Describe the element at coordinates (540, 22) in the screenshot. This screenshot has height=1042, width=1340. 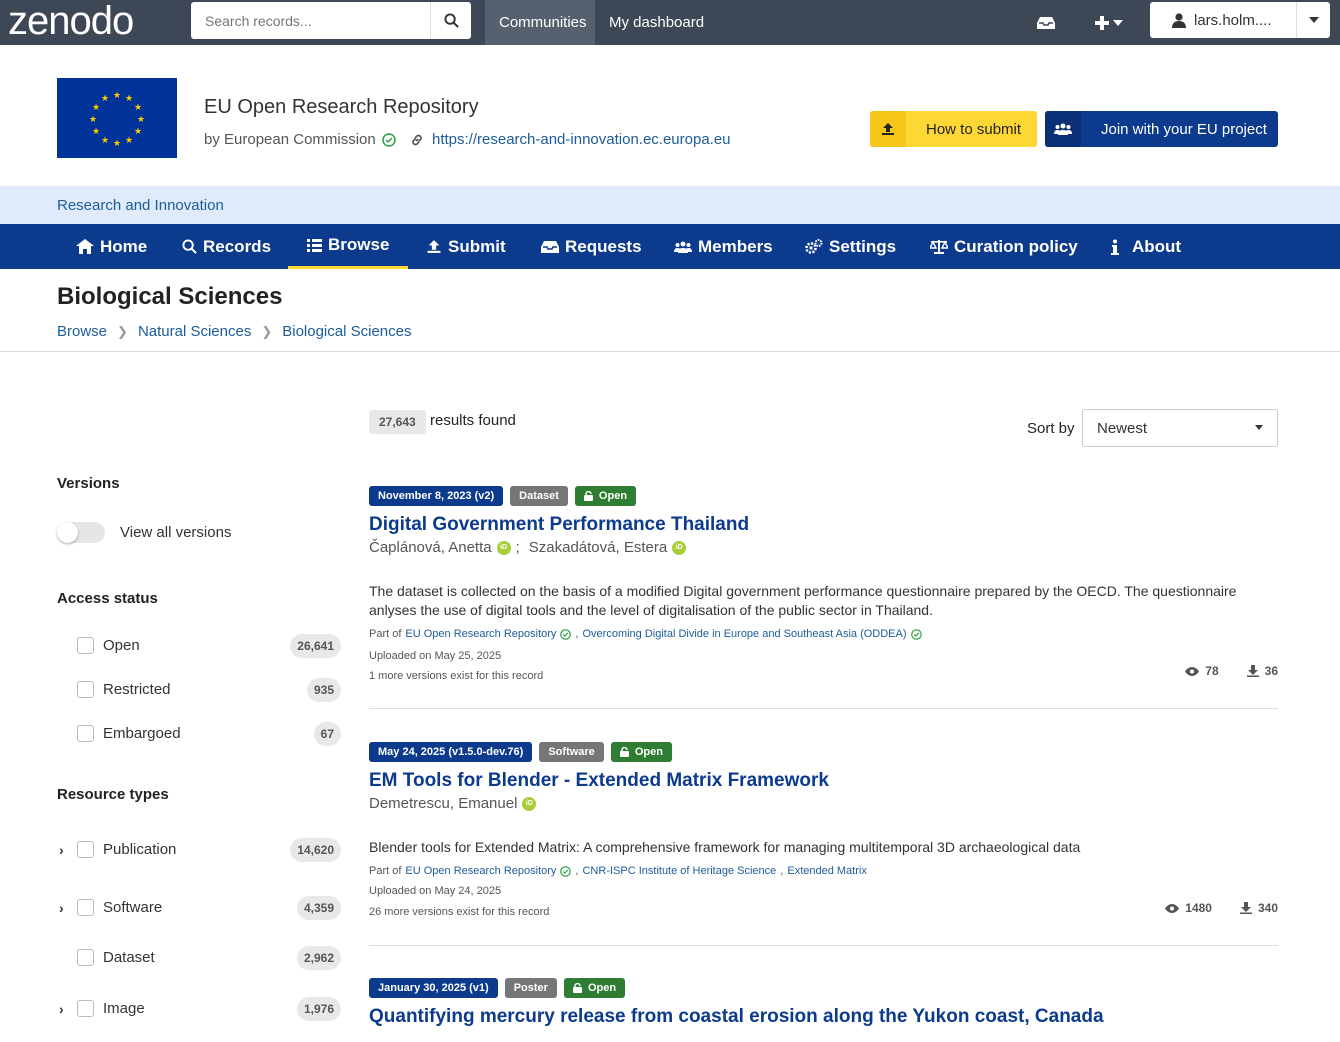
I see `nav-communities: Communities` at that location.